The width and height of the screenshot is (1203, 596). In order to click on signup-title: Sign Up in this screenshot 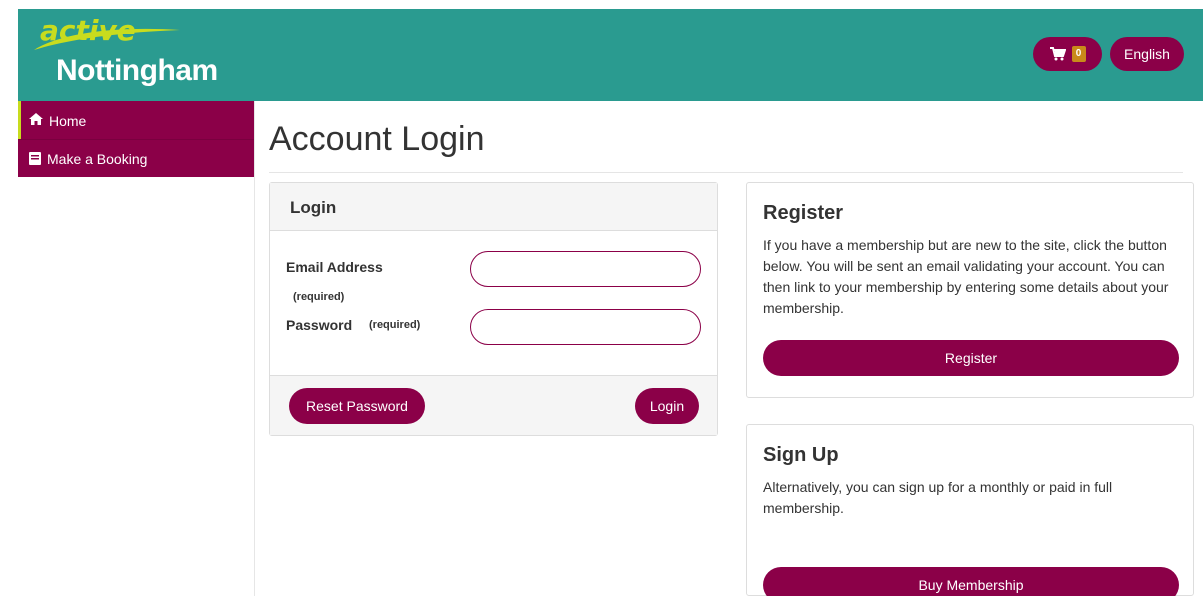, I will do `click(801, 455)`.